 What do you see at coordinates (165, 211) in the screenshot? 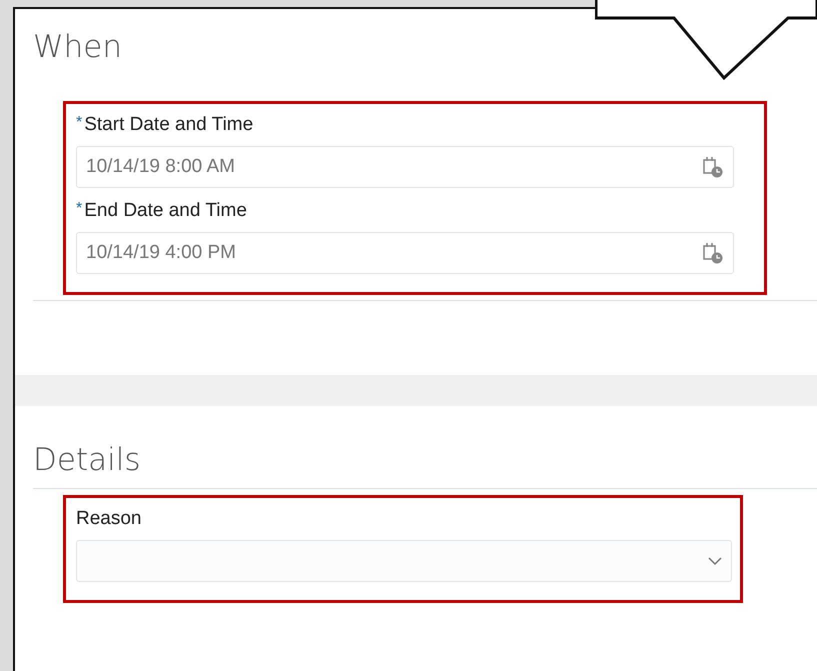
I see `field-label: End Date and Time` at bounding box center [165, 211].